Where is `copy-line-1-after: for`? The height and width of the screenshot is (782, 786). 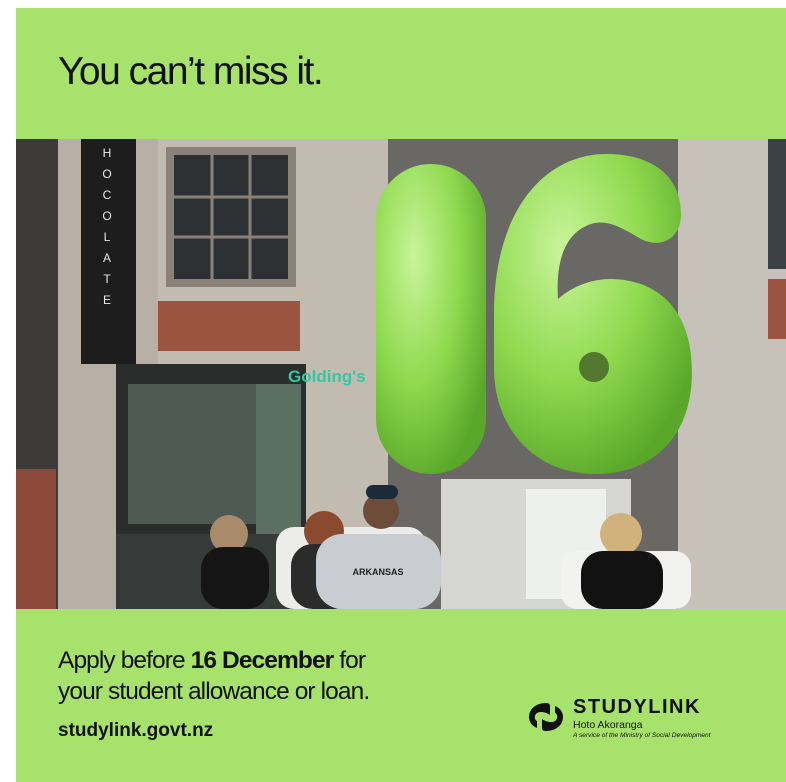
copy-line-1-after: for is located at coordinates (349, 660).